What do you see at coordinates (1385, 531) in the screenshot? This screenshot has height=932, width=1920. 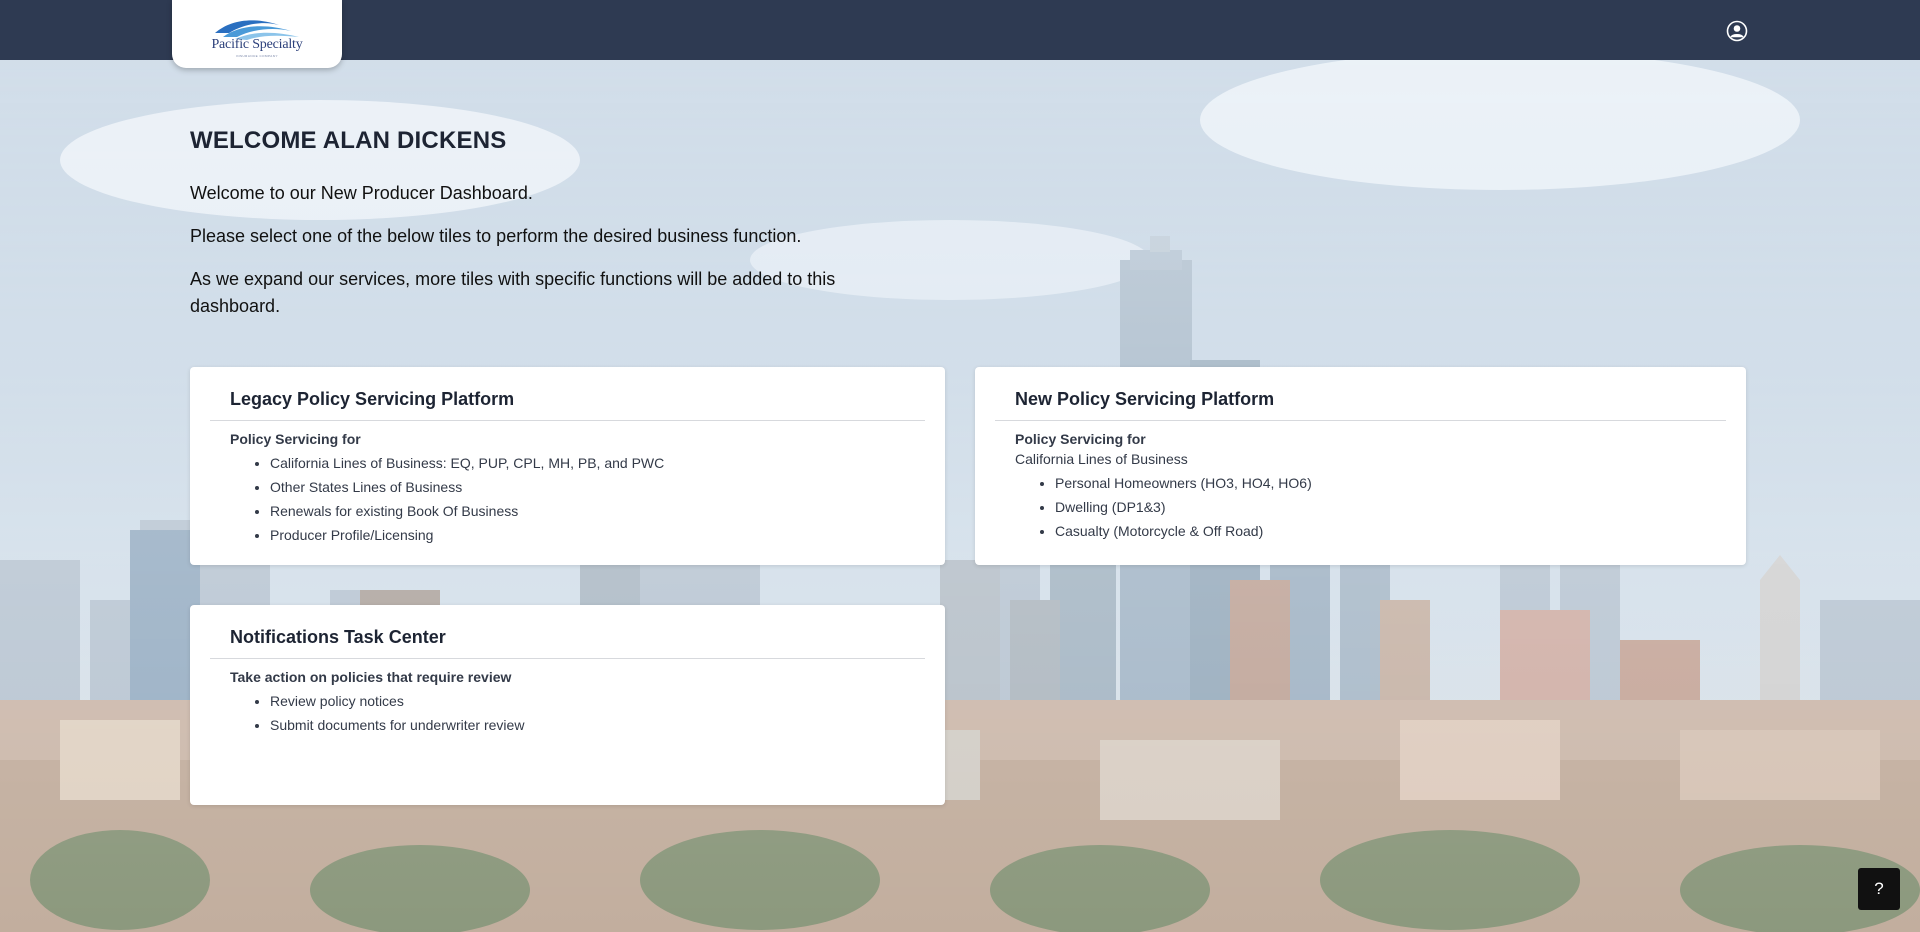 I see `list-item: Casualty (Motorcycle & Off Road)` at bounding box center [1385, 531].